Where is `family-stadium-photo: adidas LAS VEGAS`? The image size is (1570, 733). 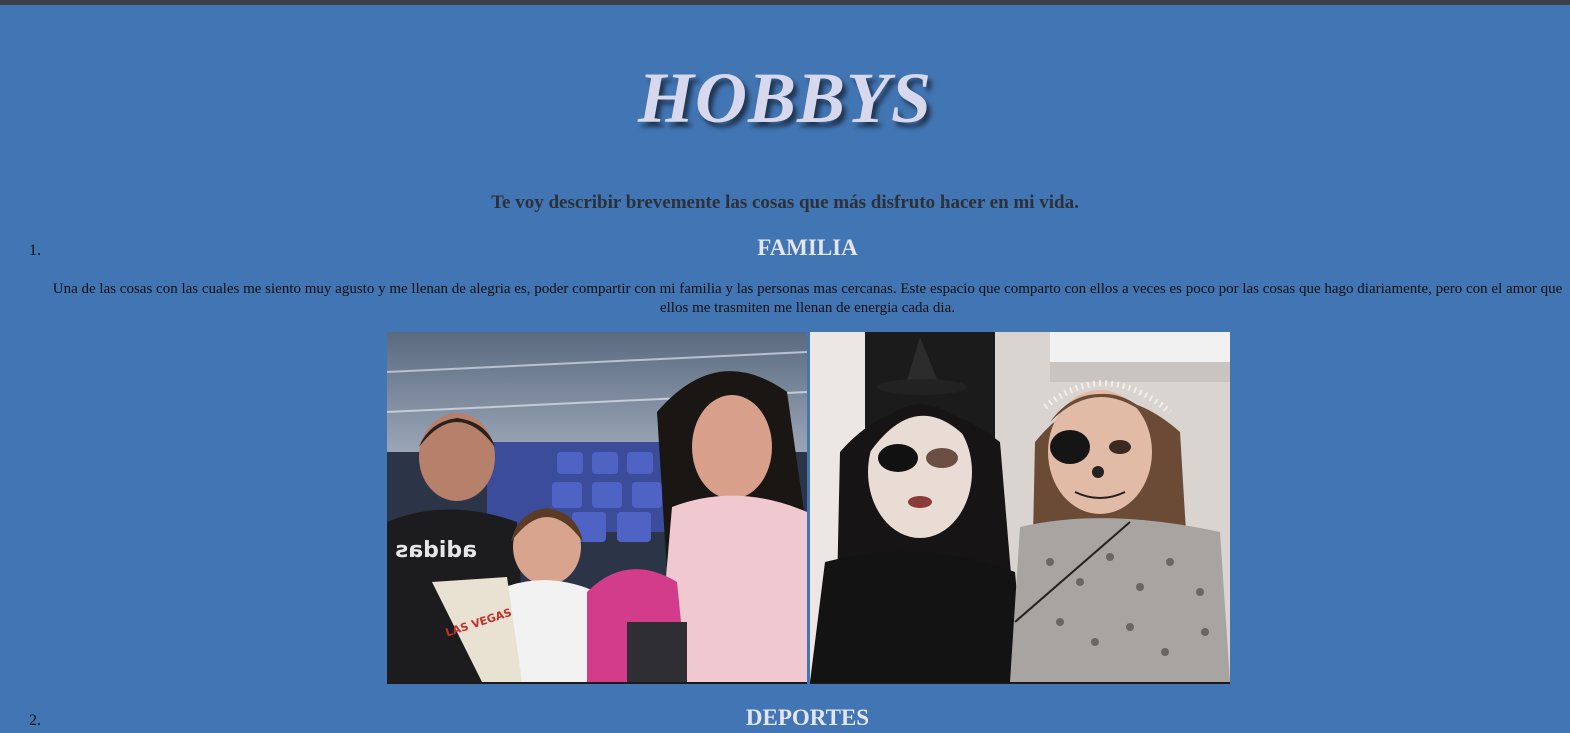 family-stadium-photo: adidas LAS VEGAS is located at coordinates (597, 508).